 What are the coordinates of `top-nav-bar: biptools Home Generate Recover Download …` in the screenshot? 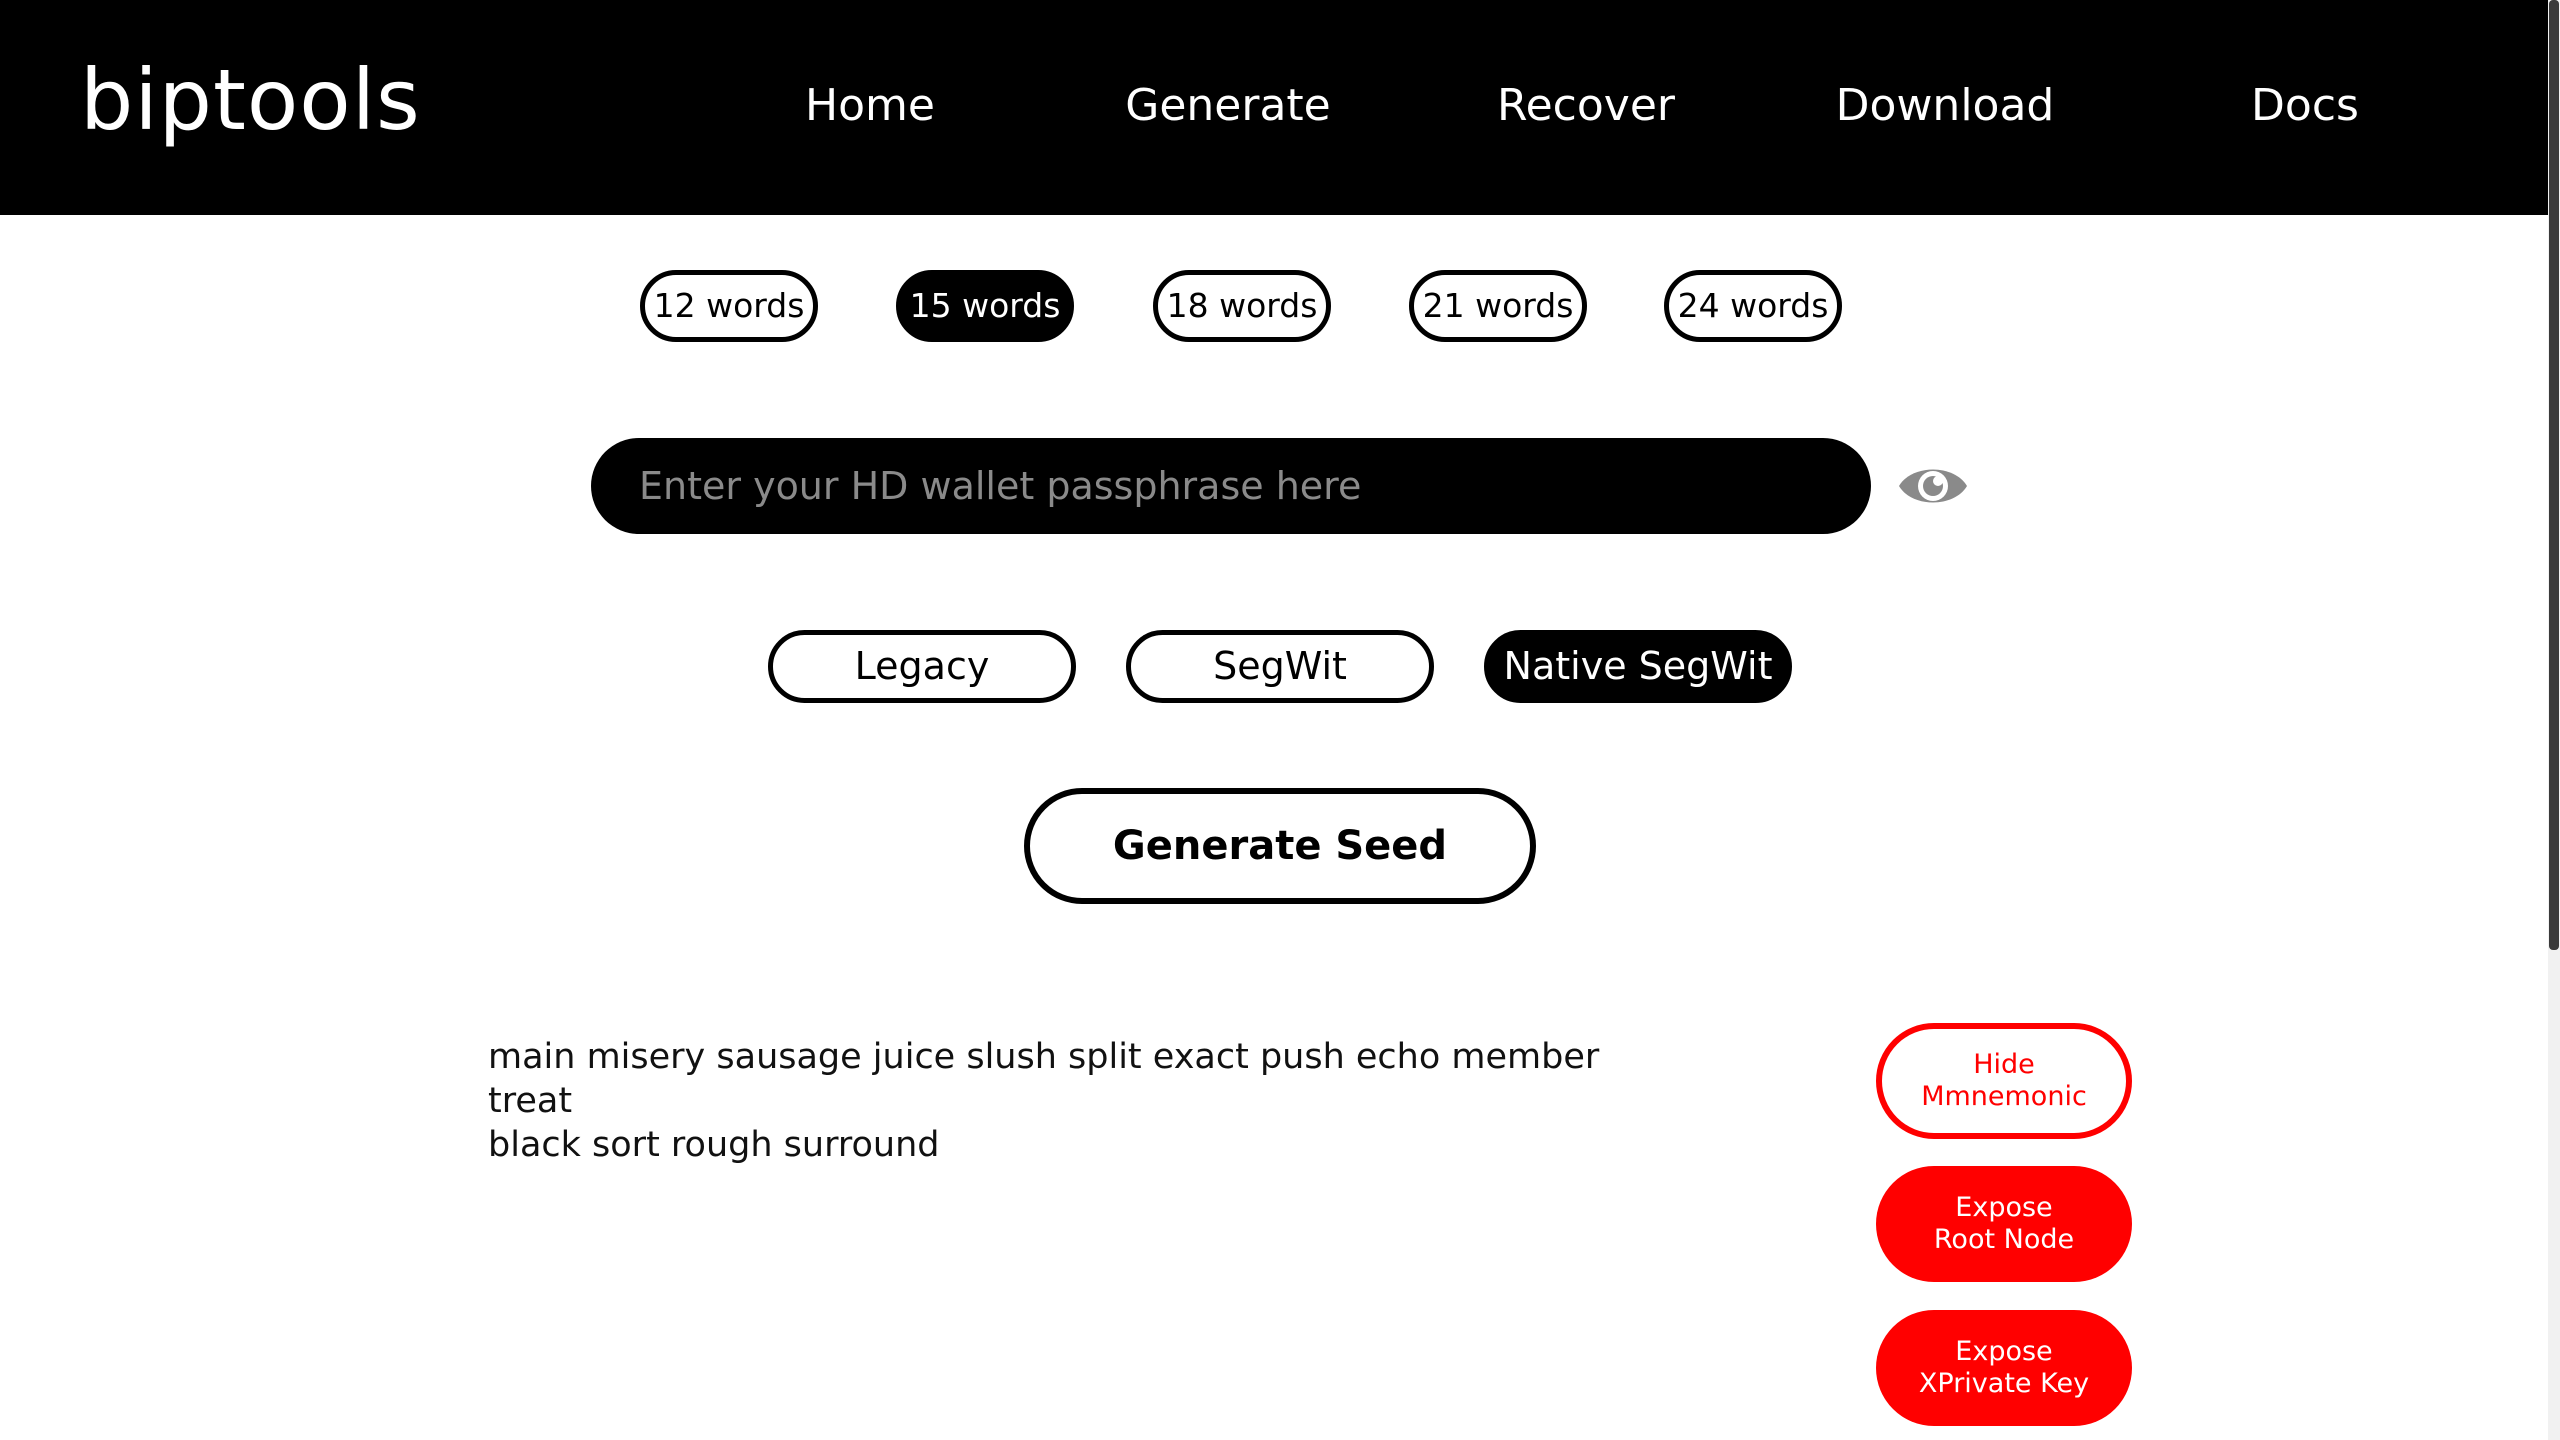 It's located at (1274, 107).